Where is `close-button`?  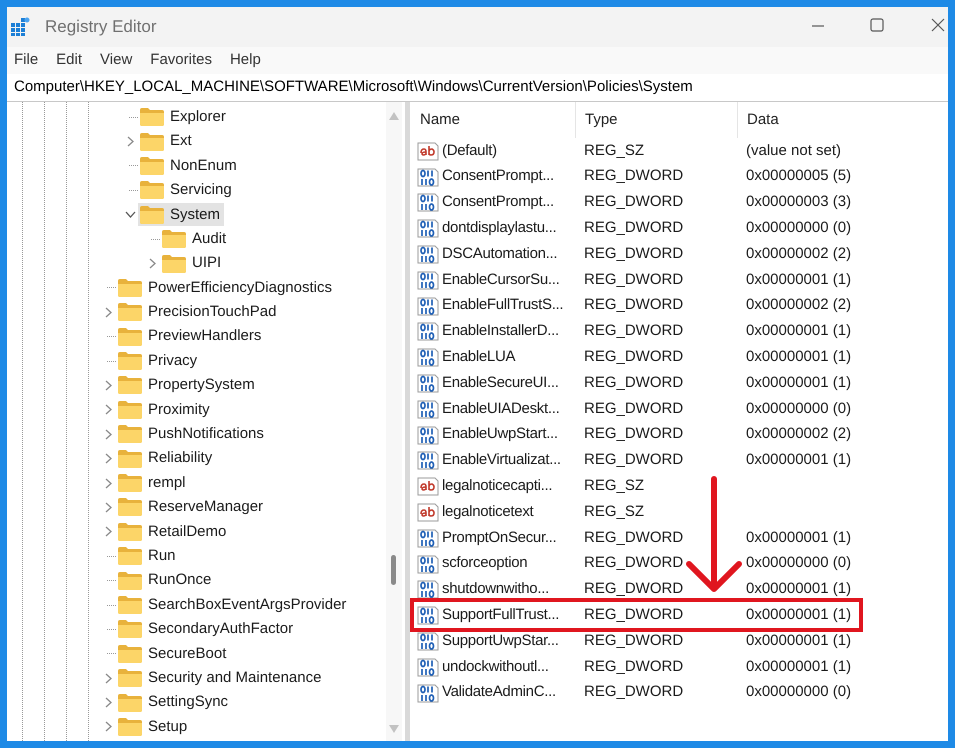 close-button is located at coordinates (938, 25).